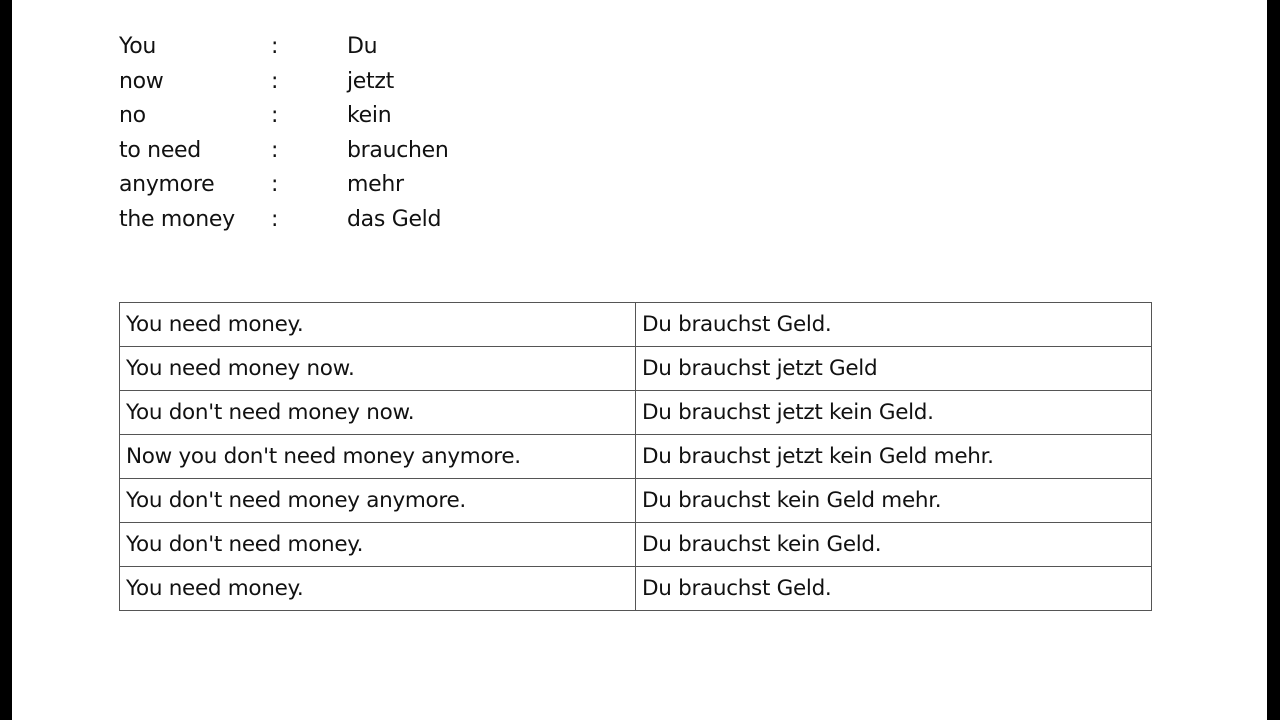 This screenshot has width=1280, height=720. Describe the element at coordinates (377, 412) in the screenshot. I see `english-sentence: You don't need money now.` at that location.